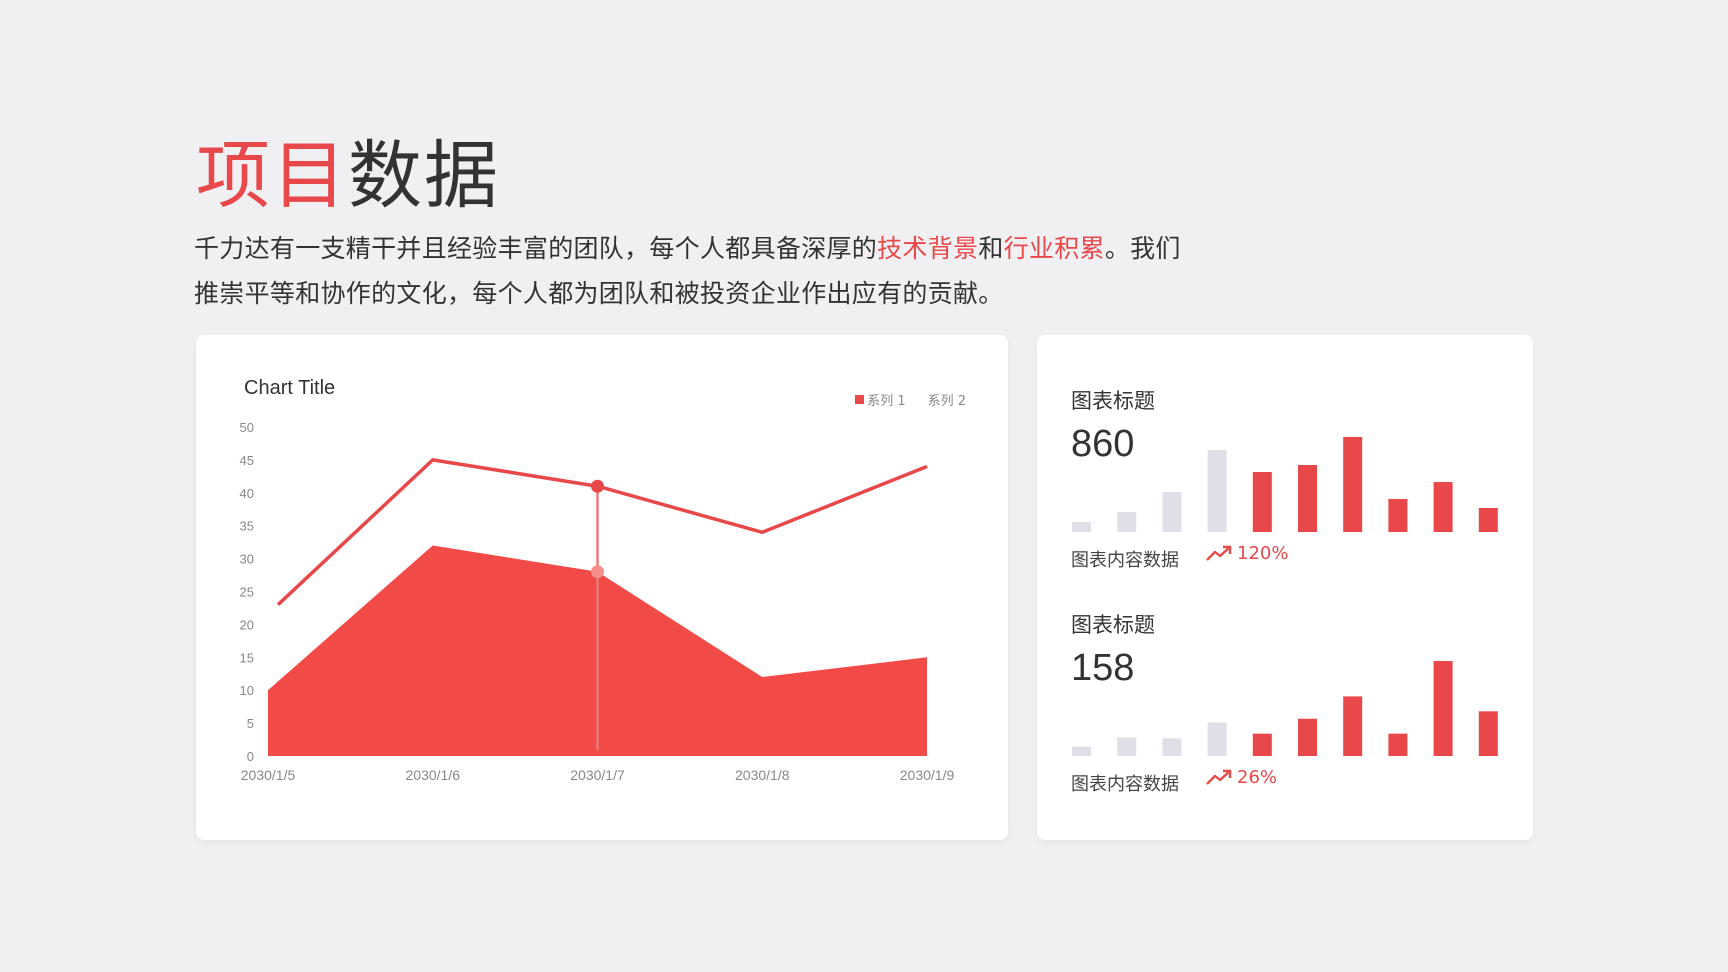  I want to click on stat-trend-value: 120%, so click(1263, 553).